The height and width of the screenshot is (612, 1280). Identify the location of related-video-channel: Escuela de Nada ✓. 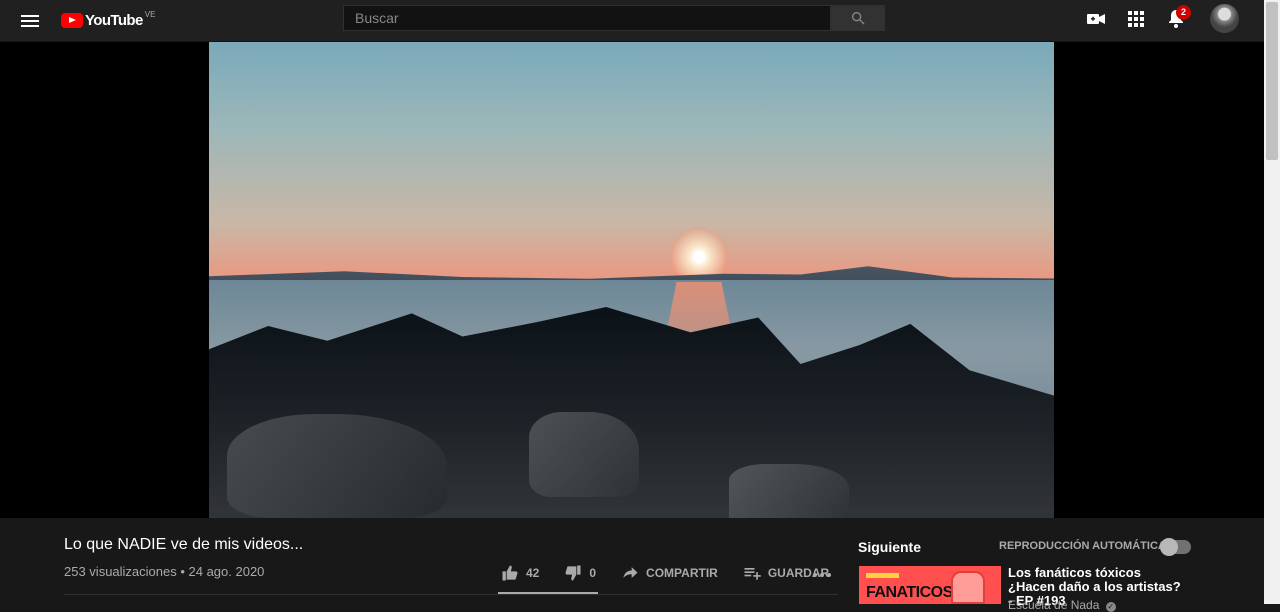
(1062, 605).